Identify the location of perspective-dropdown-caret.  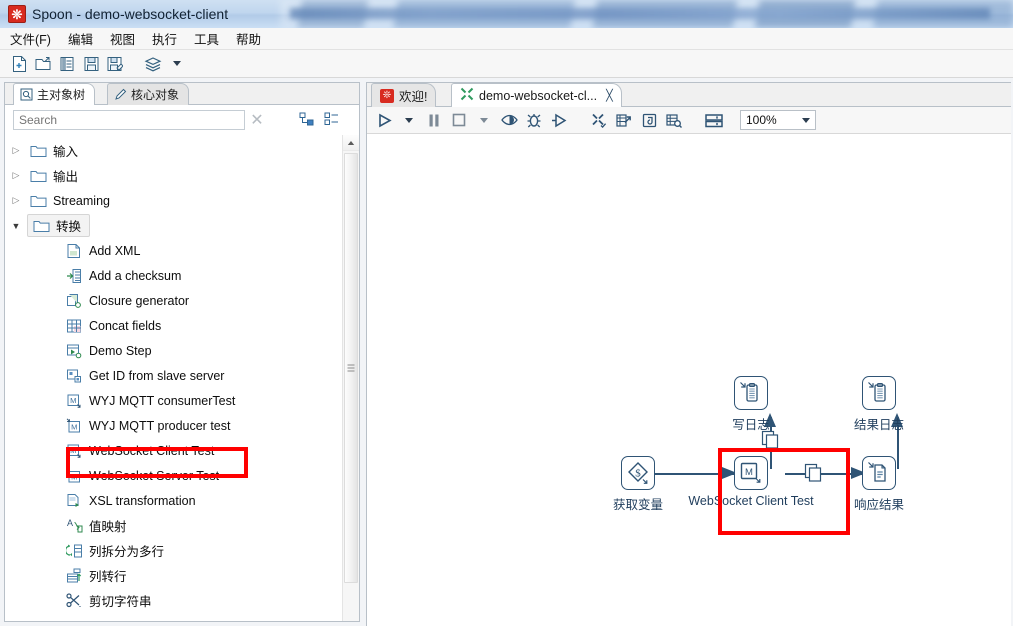
(177, 64).